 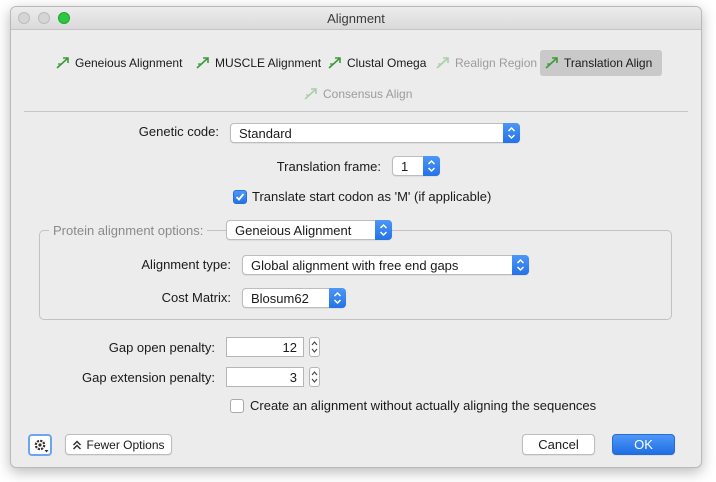 I want to click on ok-button: OK, so click(x=643, y=444).